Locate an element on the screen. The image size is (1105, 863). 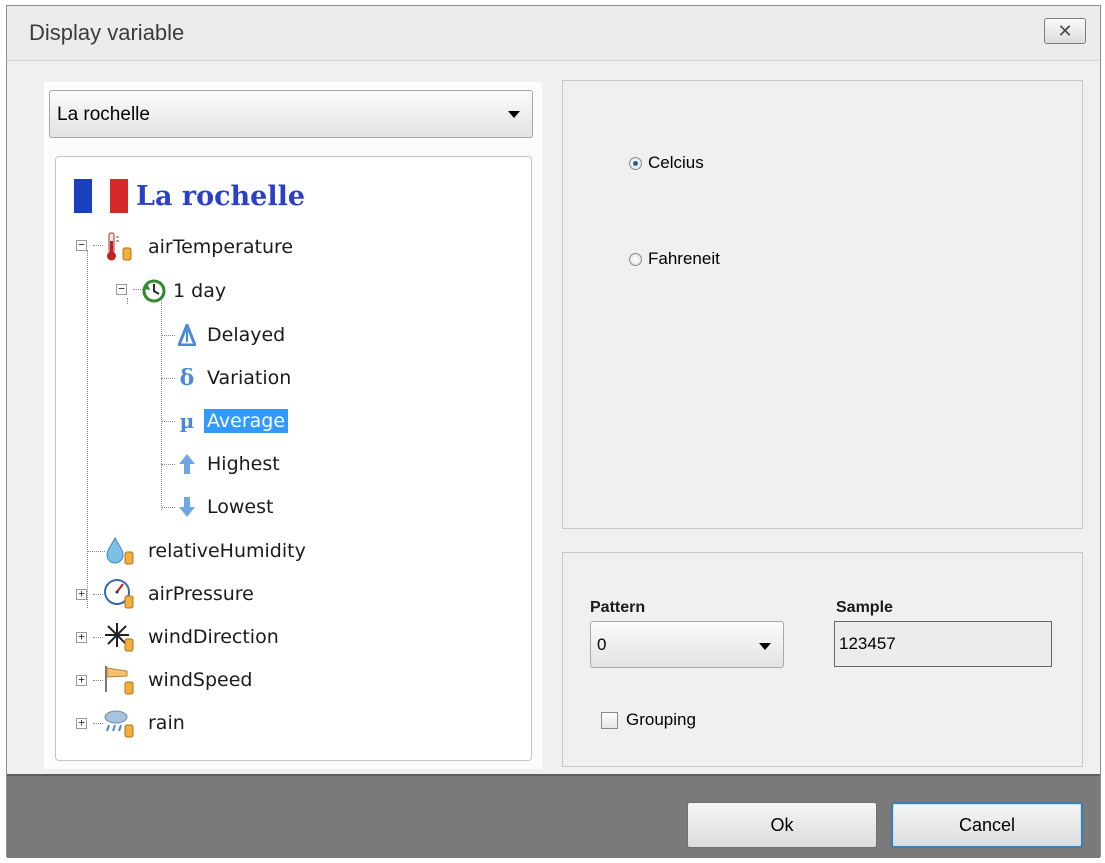
pattern-select: 0 is located at coordinates (687, 644).